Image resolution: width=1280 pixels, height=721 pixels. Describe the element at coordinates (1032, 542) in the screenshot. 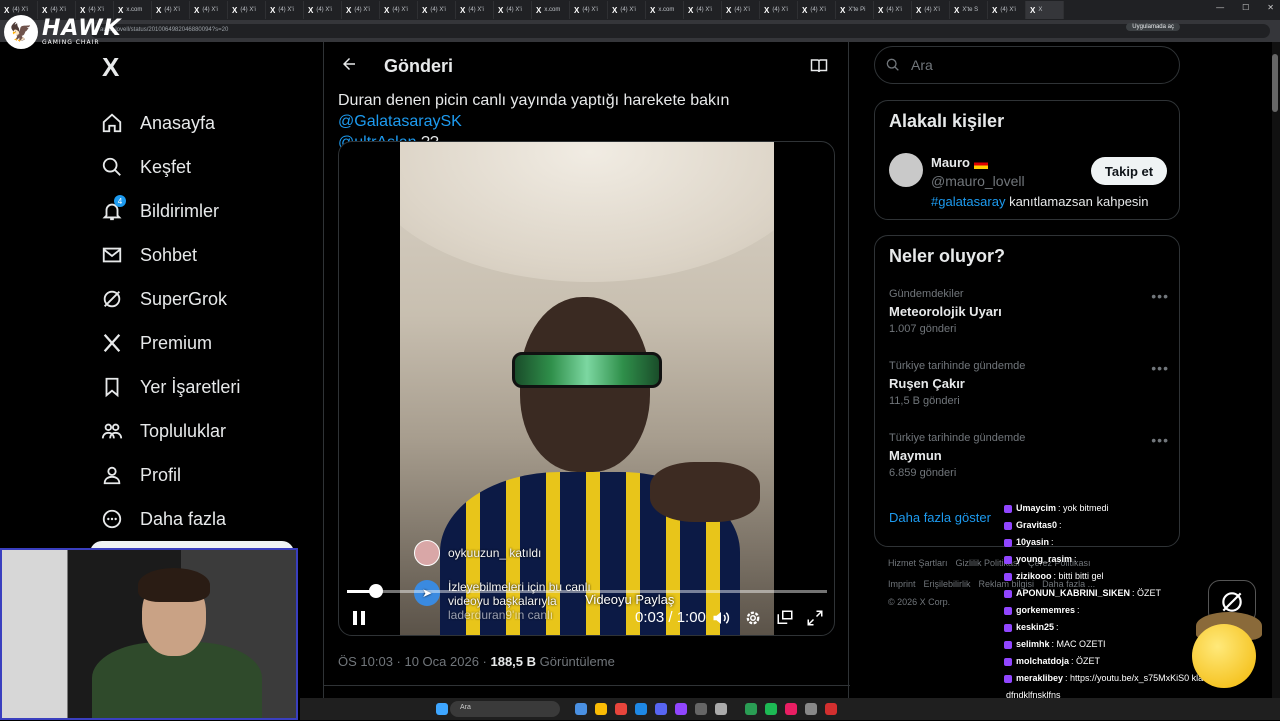

I see `chat-username: 10yasin` at that location.